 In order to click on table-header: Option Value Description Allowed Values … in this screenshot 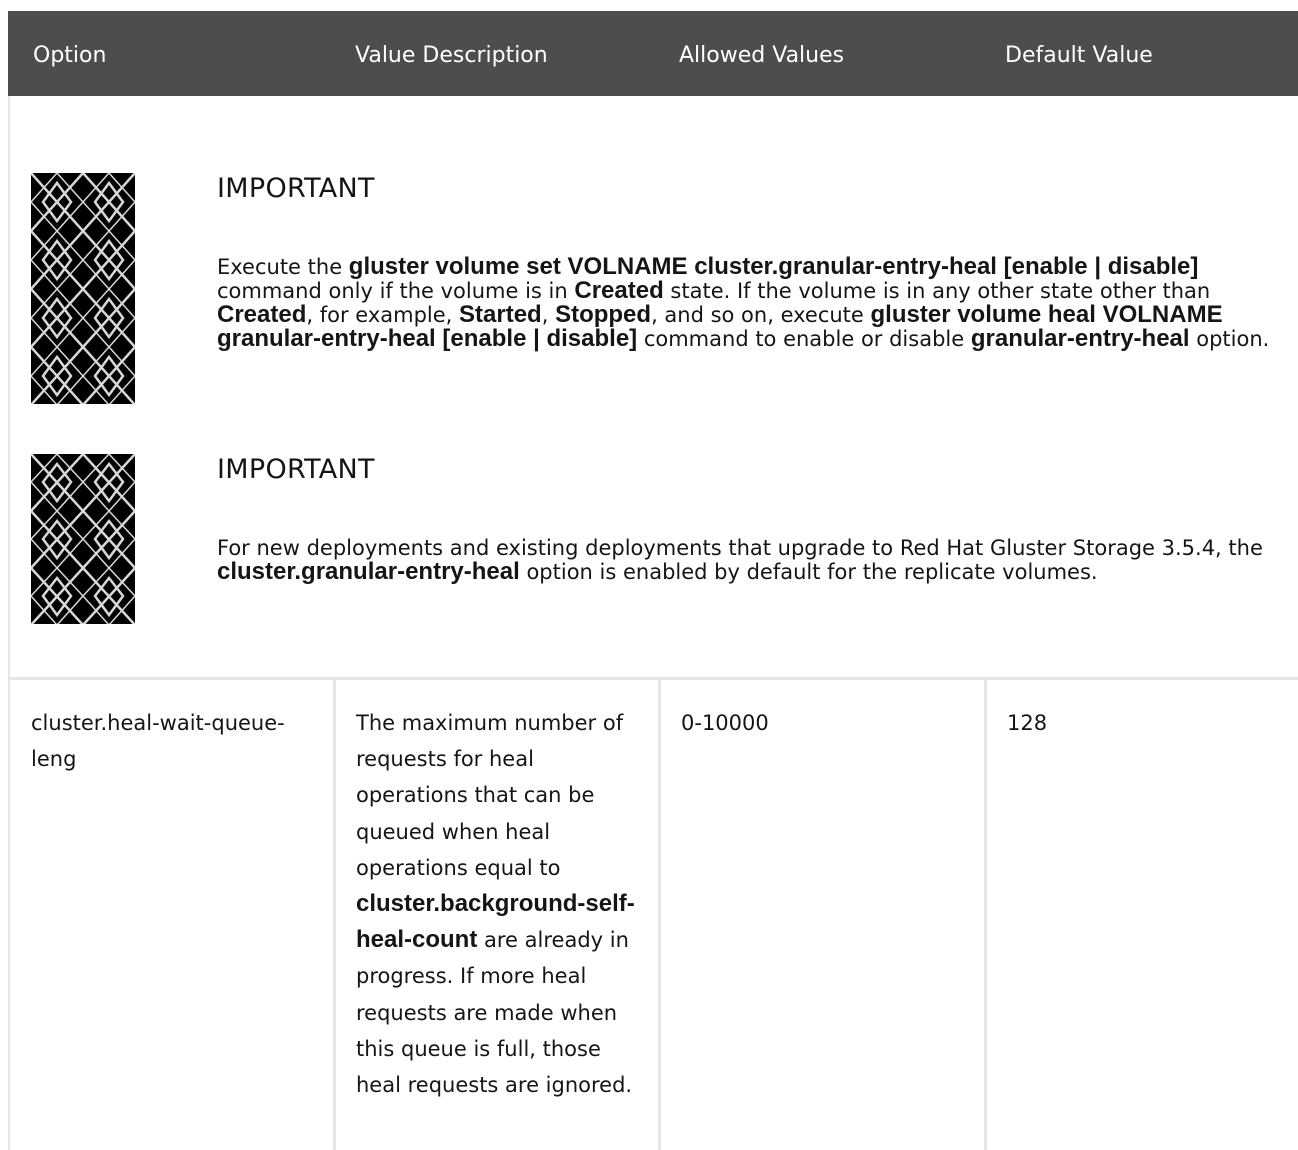, I will do `click(653, 53)`.